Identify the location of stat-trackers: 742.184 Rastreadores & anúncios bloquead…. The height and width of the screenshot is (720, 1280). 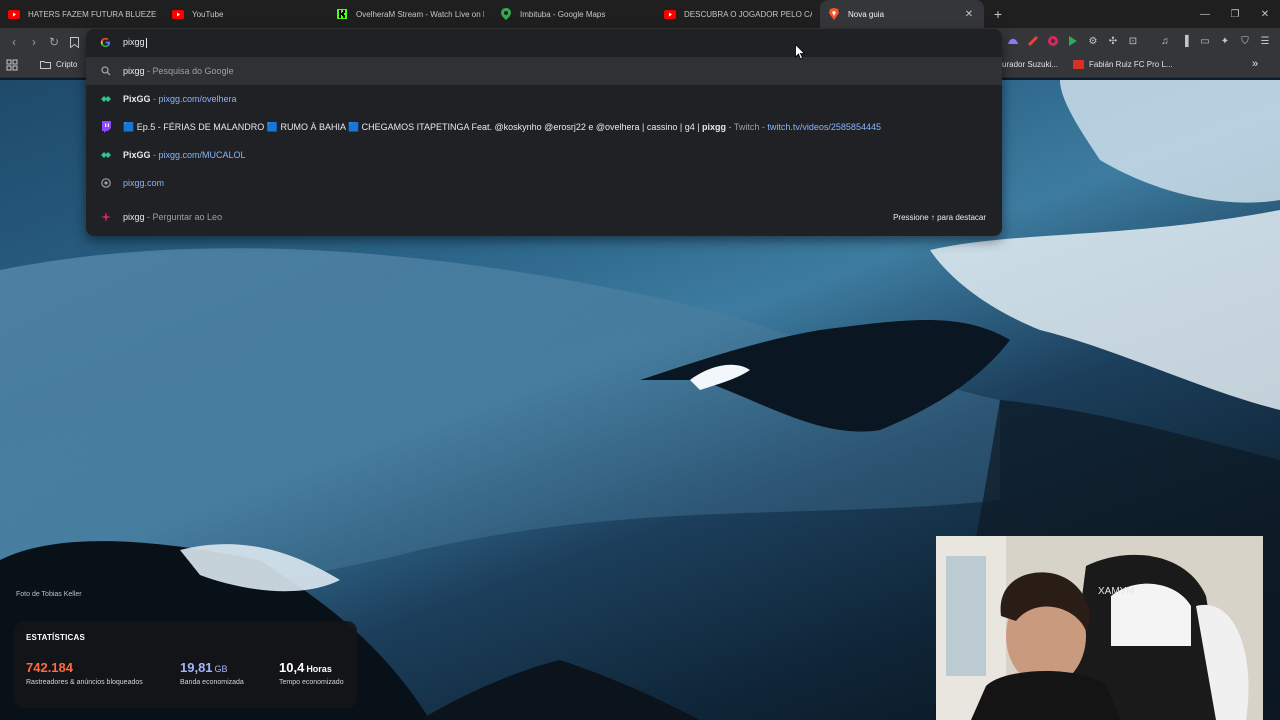
(84, 673).